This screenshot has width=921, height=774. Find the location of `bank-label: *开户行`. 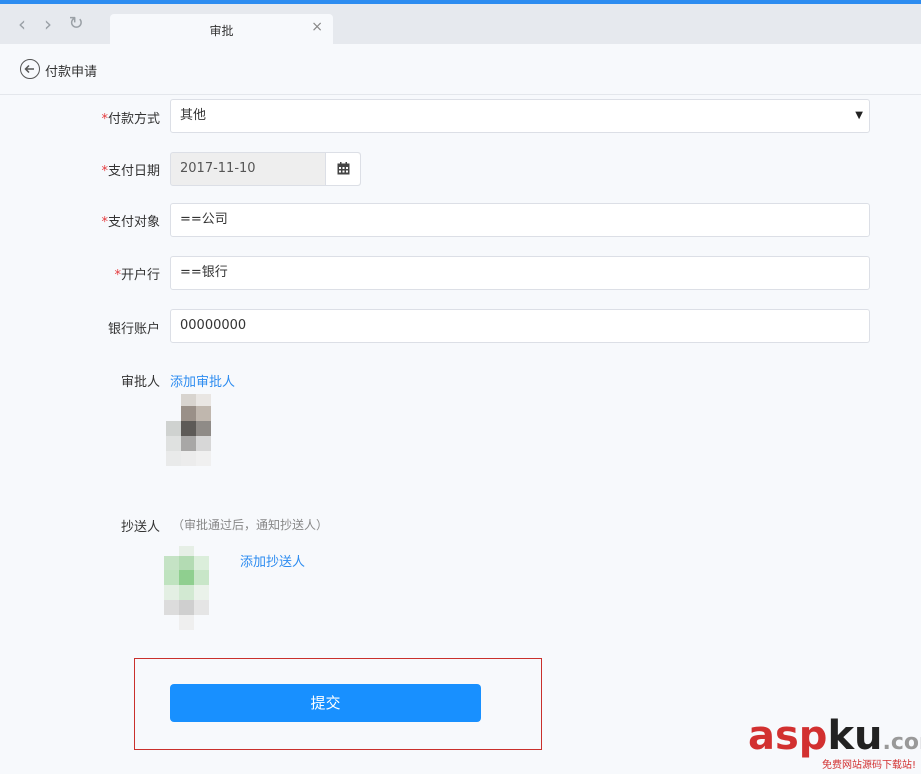

bank-label: *开户行 is located at coordinates (137, 275).